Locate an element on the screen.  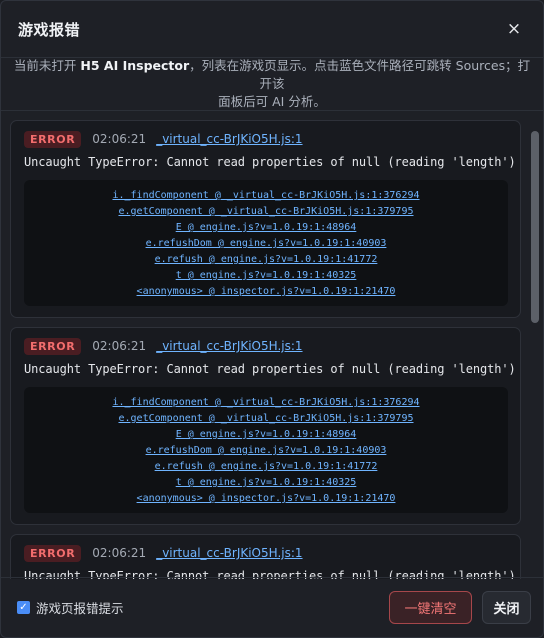
notice-suffix: ，列表在游戏页显示。点击蓝色文件路径可跳转 Sources；打开该 is located at coordinates (360, 74).